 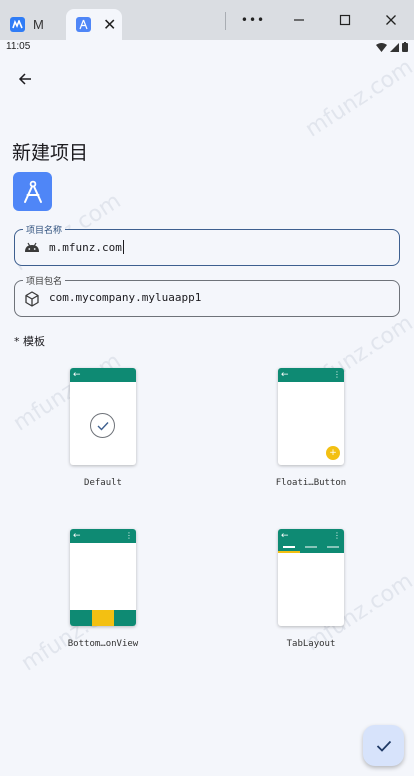 What do you see at coordinates (405, 47) in the screenshot?
I see `battery-icon` at bounding box center [405, 47].